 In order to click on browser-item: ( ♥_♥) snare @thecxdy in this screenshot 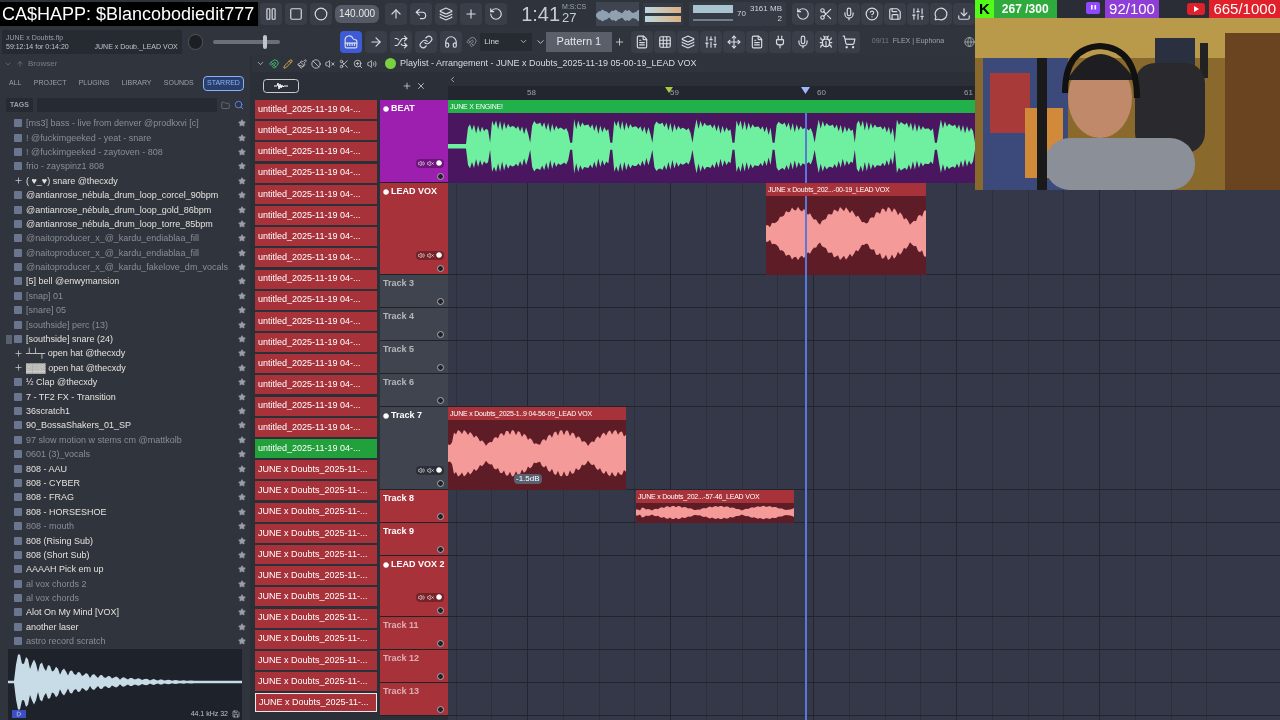, I will do `click(125, 180)`.